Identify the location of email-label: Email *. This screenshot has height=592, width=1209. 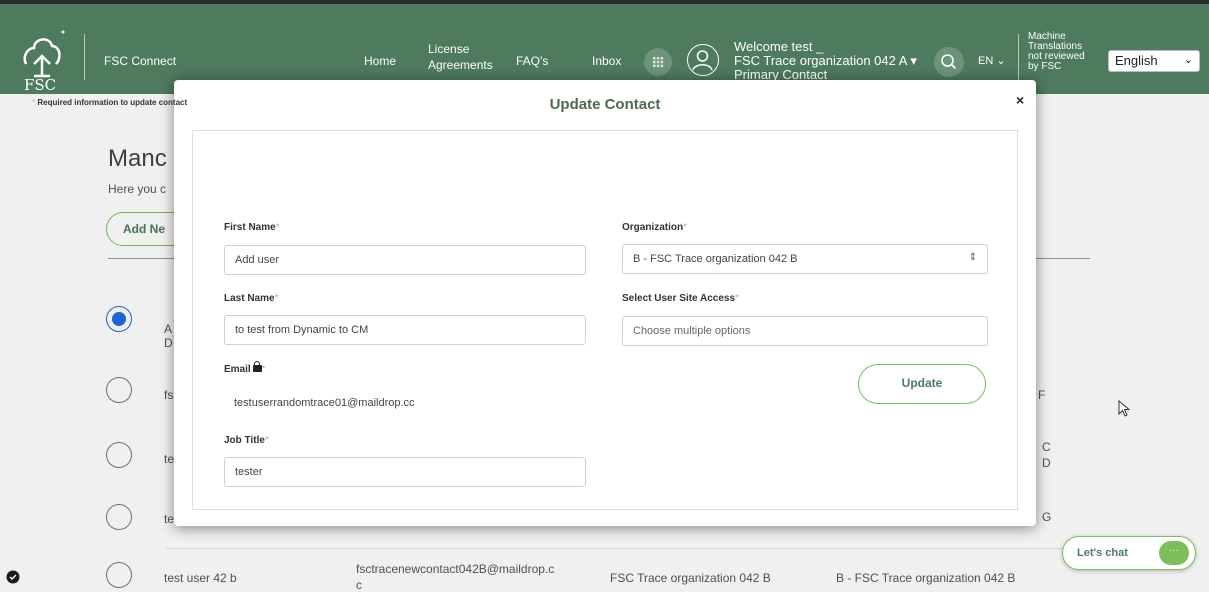
(245, 368).